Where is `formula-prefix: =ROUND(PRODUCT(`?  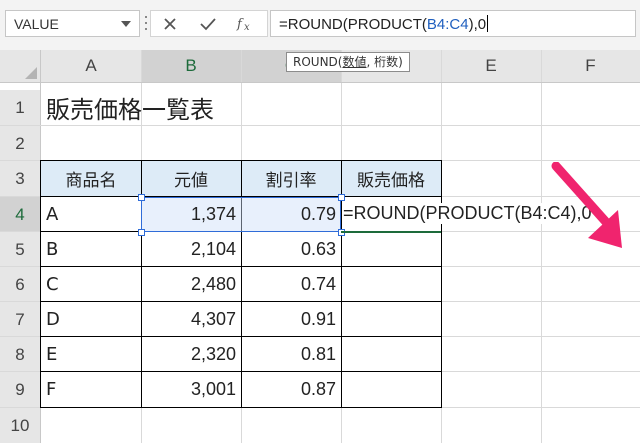
formula-prefix: =ROUND(PRODUCT( is located at coordinates (353, 24).